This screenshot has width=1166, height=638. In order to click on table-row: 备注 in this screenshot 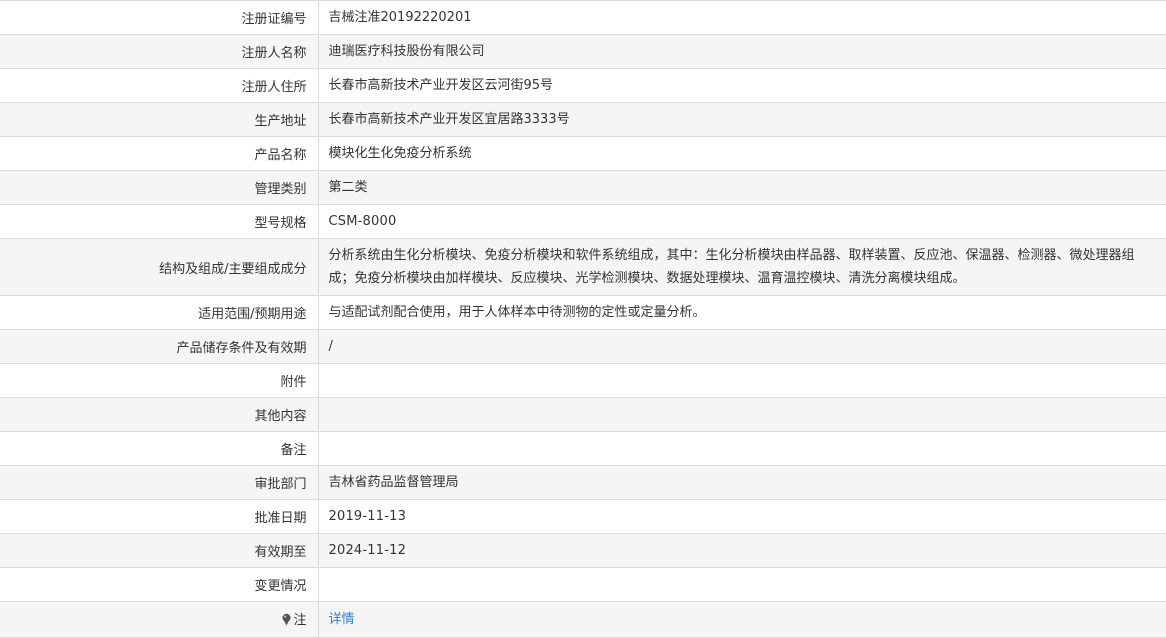, I will do `click(583, 448)`.